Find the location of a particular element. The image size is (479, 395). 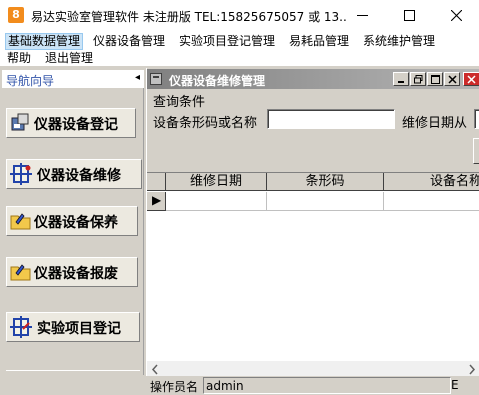

menu-exit: 退出管理 is located at coordinates (69, 58).